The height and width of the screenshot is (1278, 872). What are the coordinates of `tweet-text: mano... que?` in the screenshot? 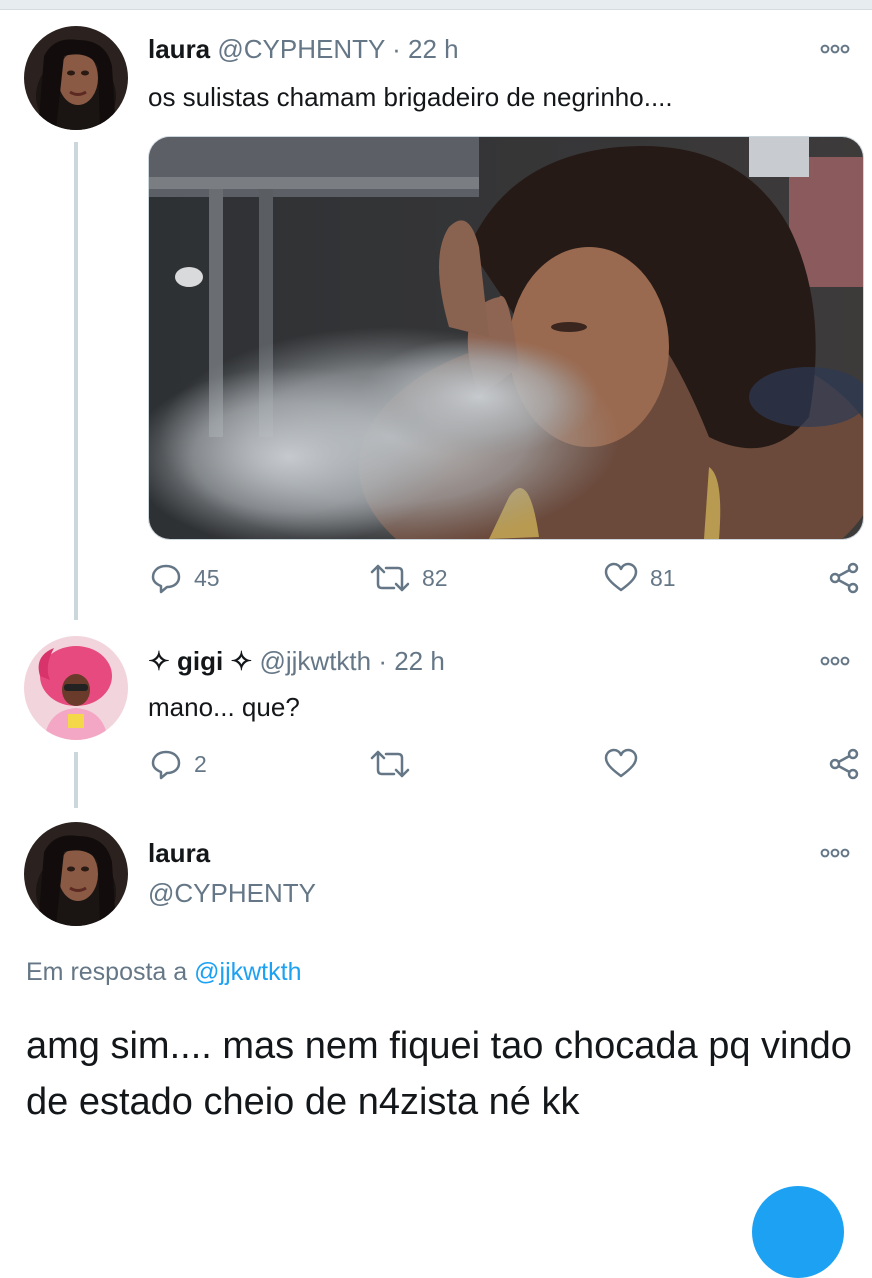 It's located at (224, 707).